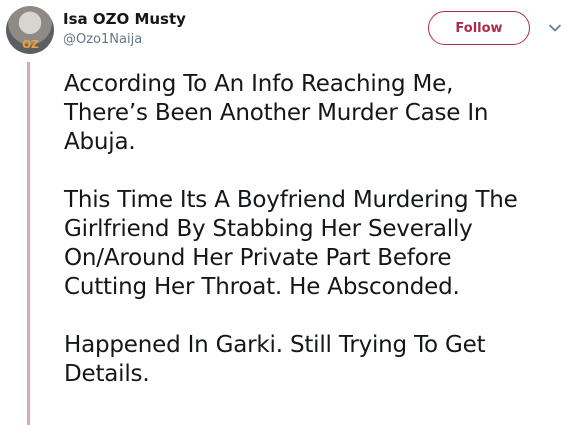 The width and height of the screenshot is (569, 425). Describe the element at coordinates (28, 243) in the screenshot. I see `thread-line` at that location.